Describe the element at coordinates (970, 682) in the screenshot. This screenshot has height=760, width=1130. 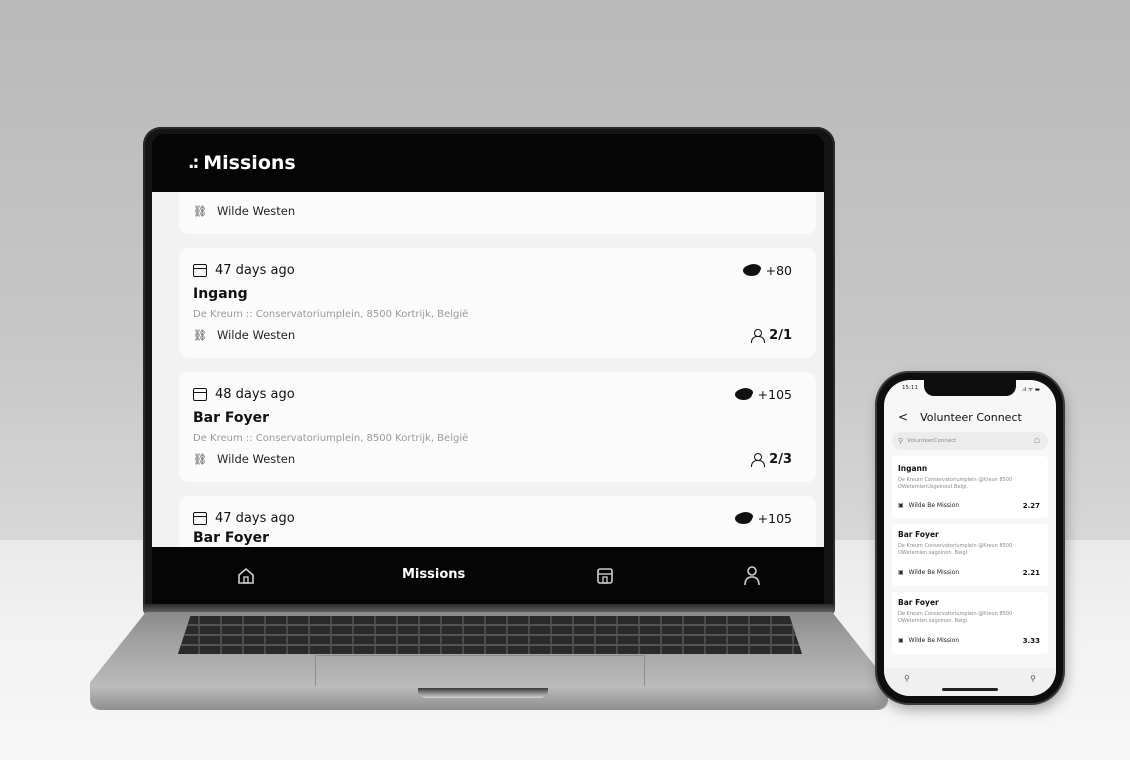
I see `phone-bottom-bar: ⚲ ⚲` at that location.